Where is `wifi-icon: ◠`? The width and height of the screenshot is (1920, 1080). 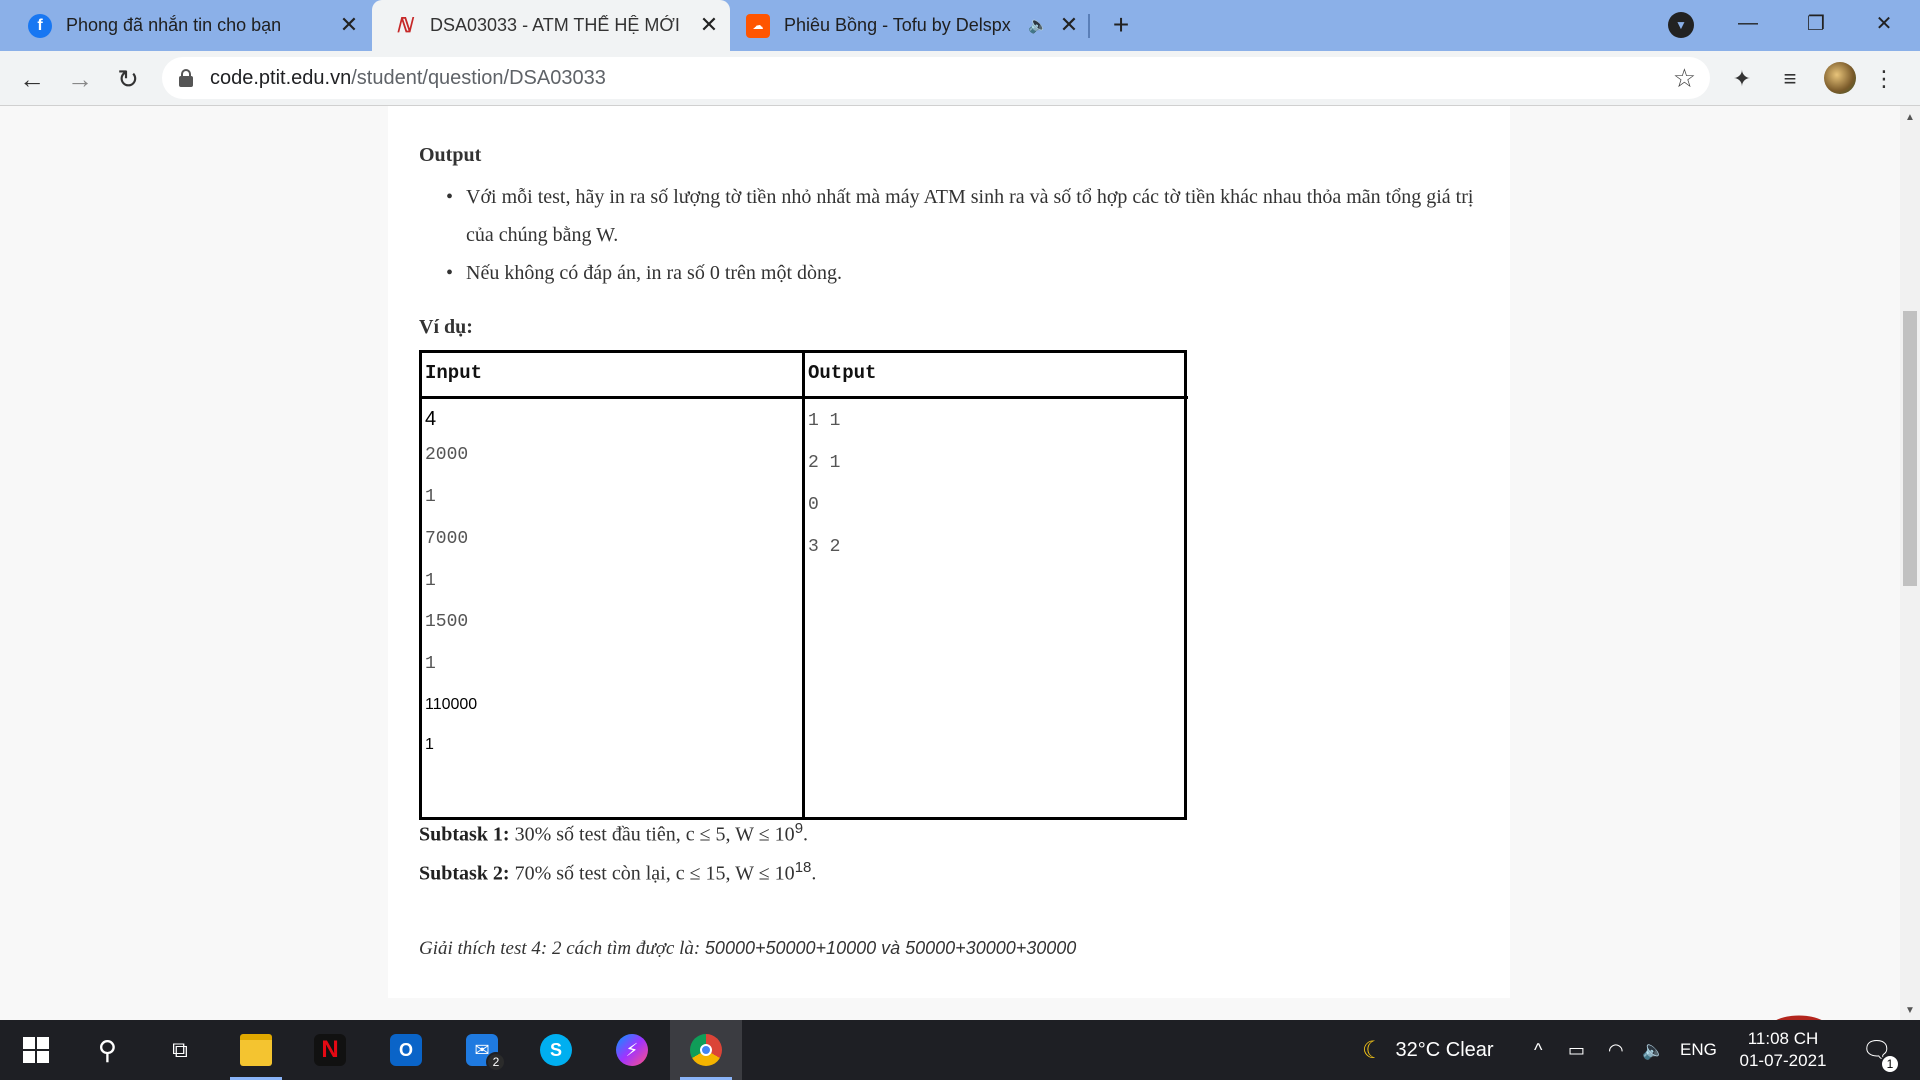
wifi-icon: ◠ is located at coordinates (1616, 1050).